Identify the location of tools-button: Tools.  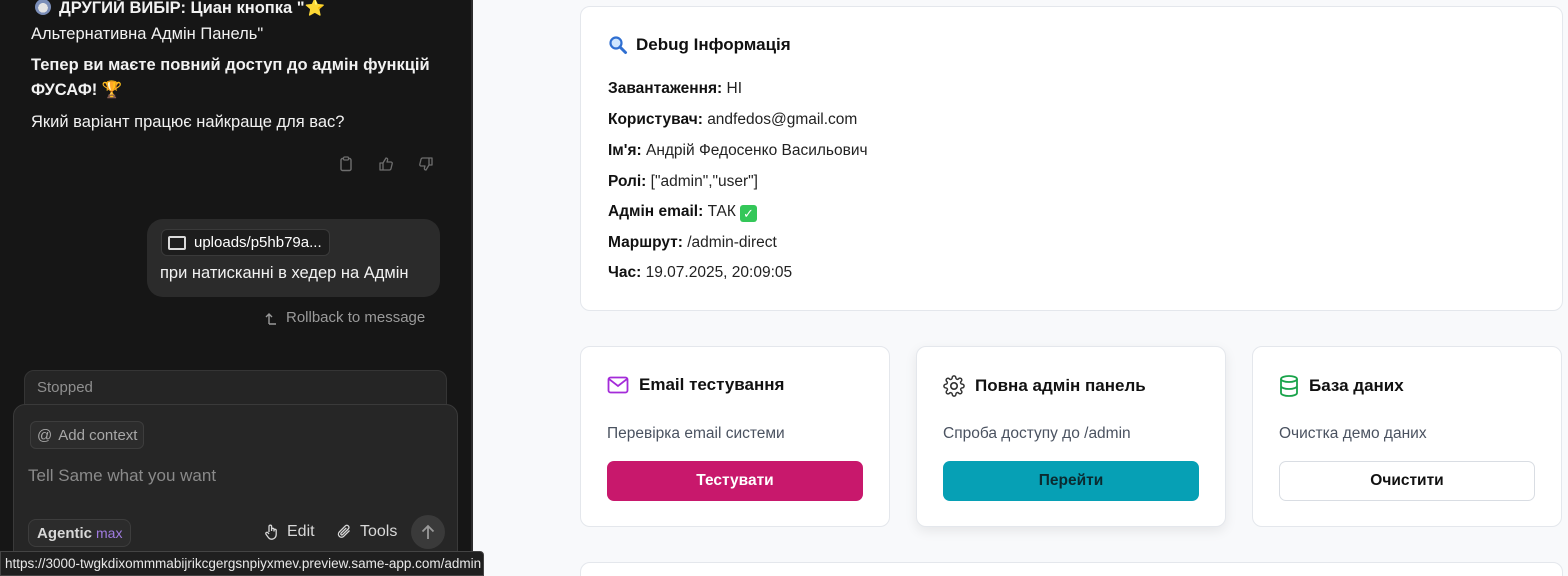
(366, 532).